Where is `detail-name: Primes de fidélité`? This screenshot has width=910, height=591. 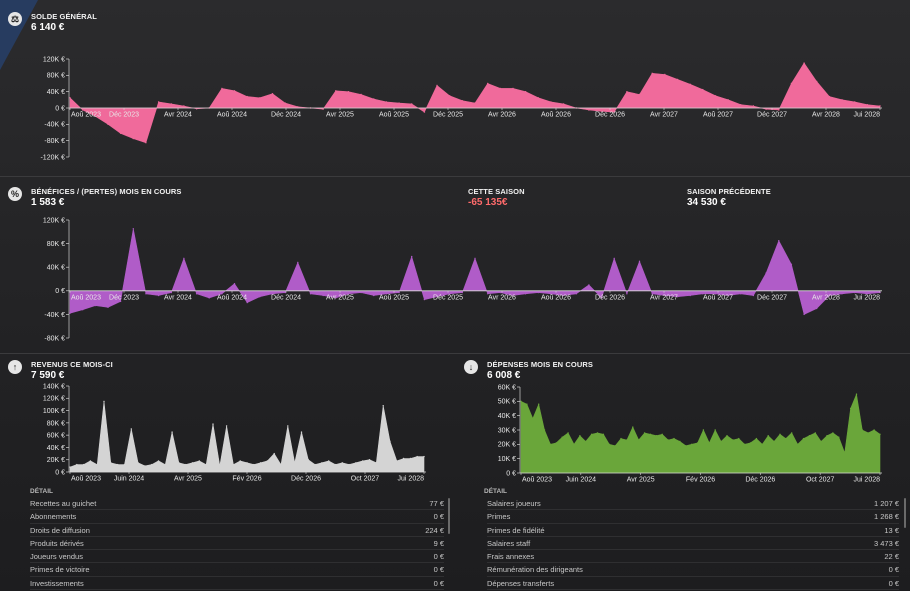
detail-name: Primes de fidélité is located at coordinates (516, 530).